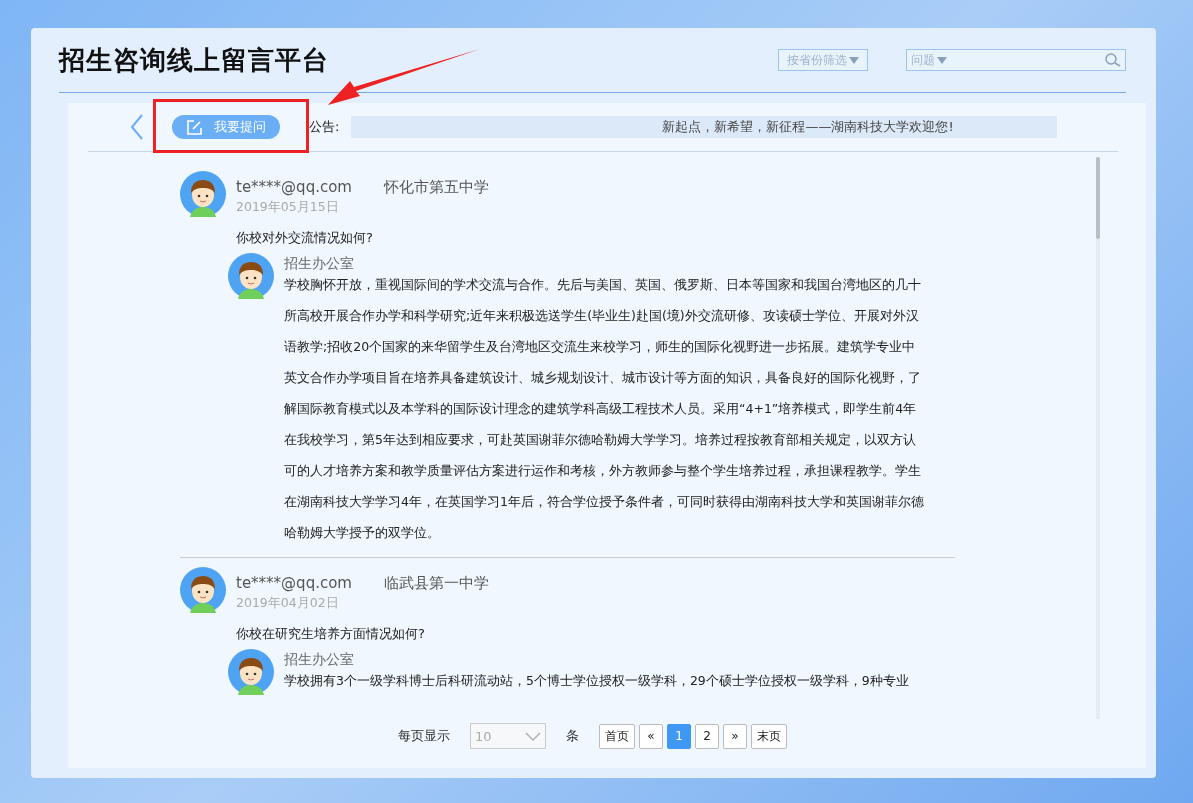 The height and width of the screenshot is (803, 1193). Describe the element at coordinates (572, 736) in the screenshot. I see `per-page-unit: 条` at that location.